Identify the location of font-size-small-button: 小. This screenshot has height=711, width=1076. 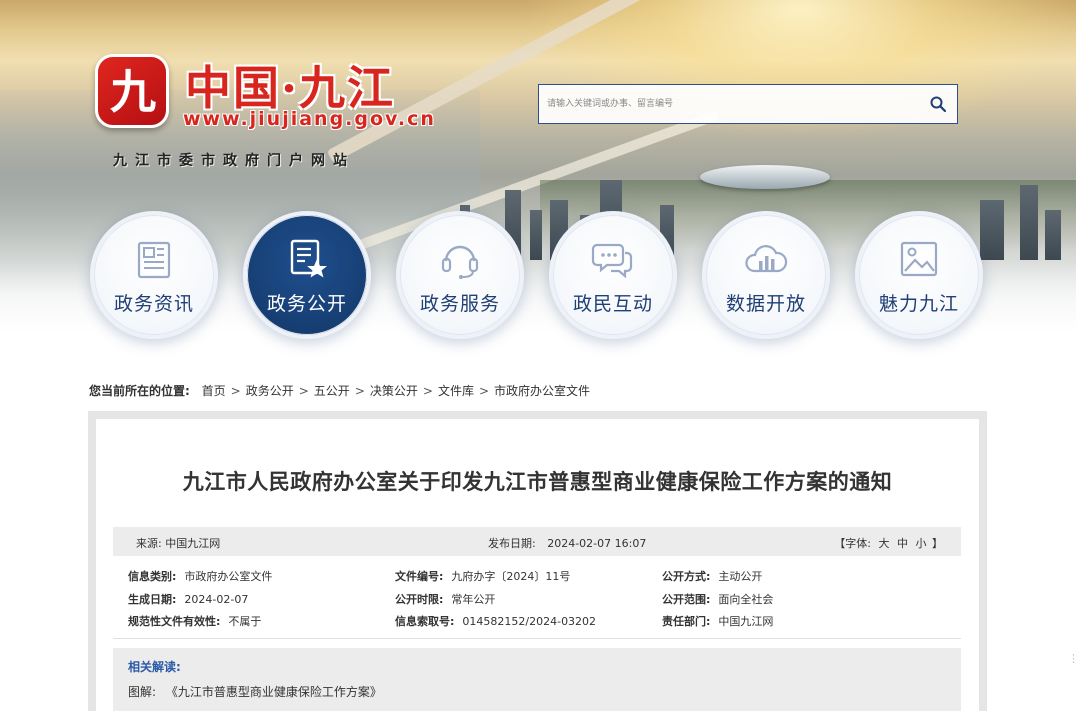
(921, 543).